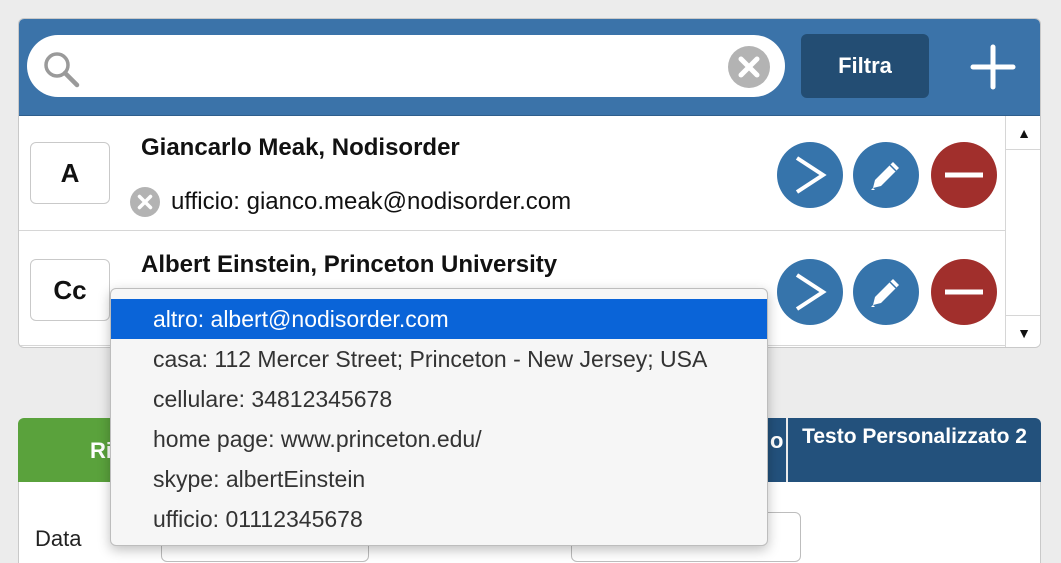 Image resolution: width=1061 pixels, height=563 pixels. I want to click on search-field, so click(406, 66).